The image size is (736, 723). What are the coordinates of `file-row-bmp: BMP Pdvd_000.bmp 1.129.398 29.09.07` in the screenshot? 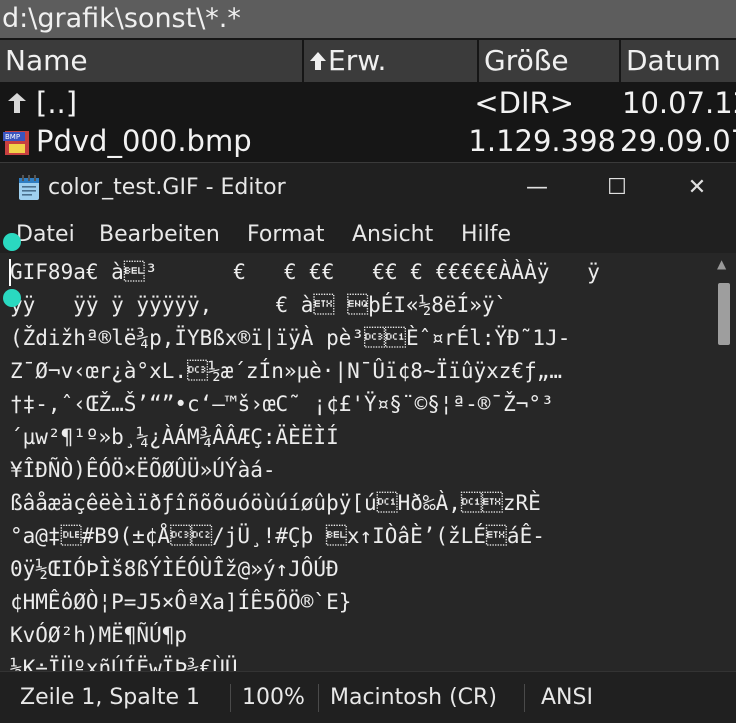 It's located at (368, 141).